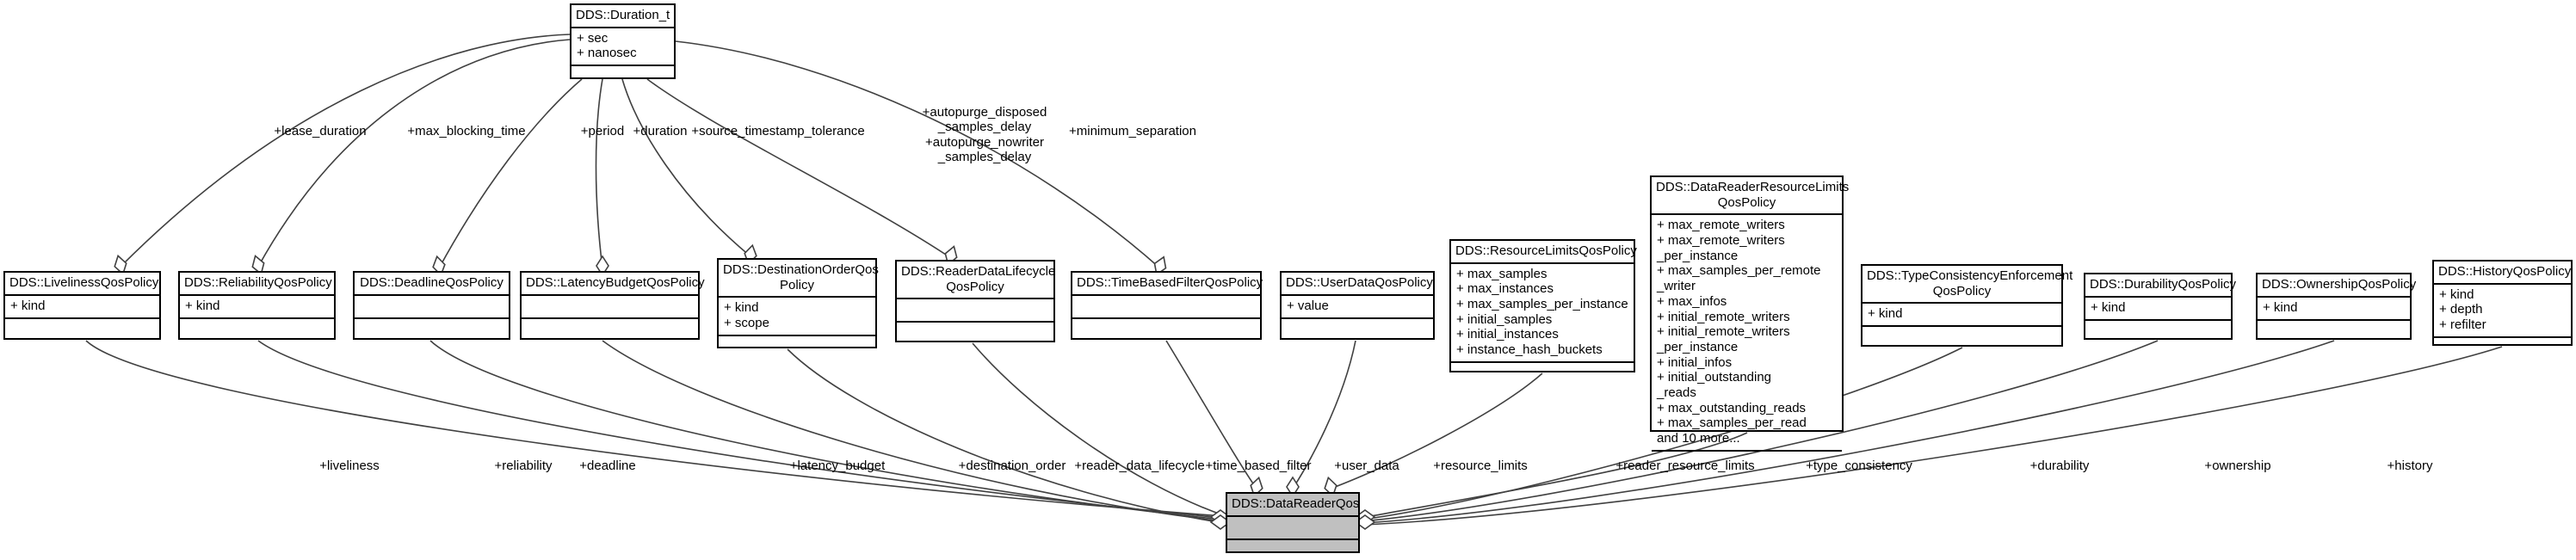 This screenshot has height=560, width=2576. I want to click on edge-label-period: +period, so click(602, 131).